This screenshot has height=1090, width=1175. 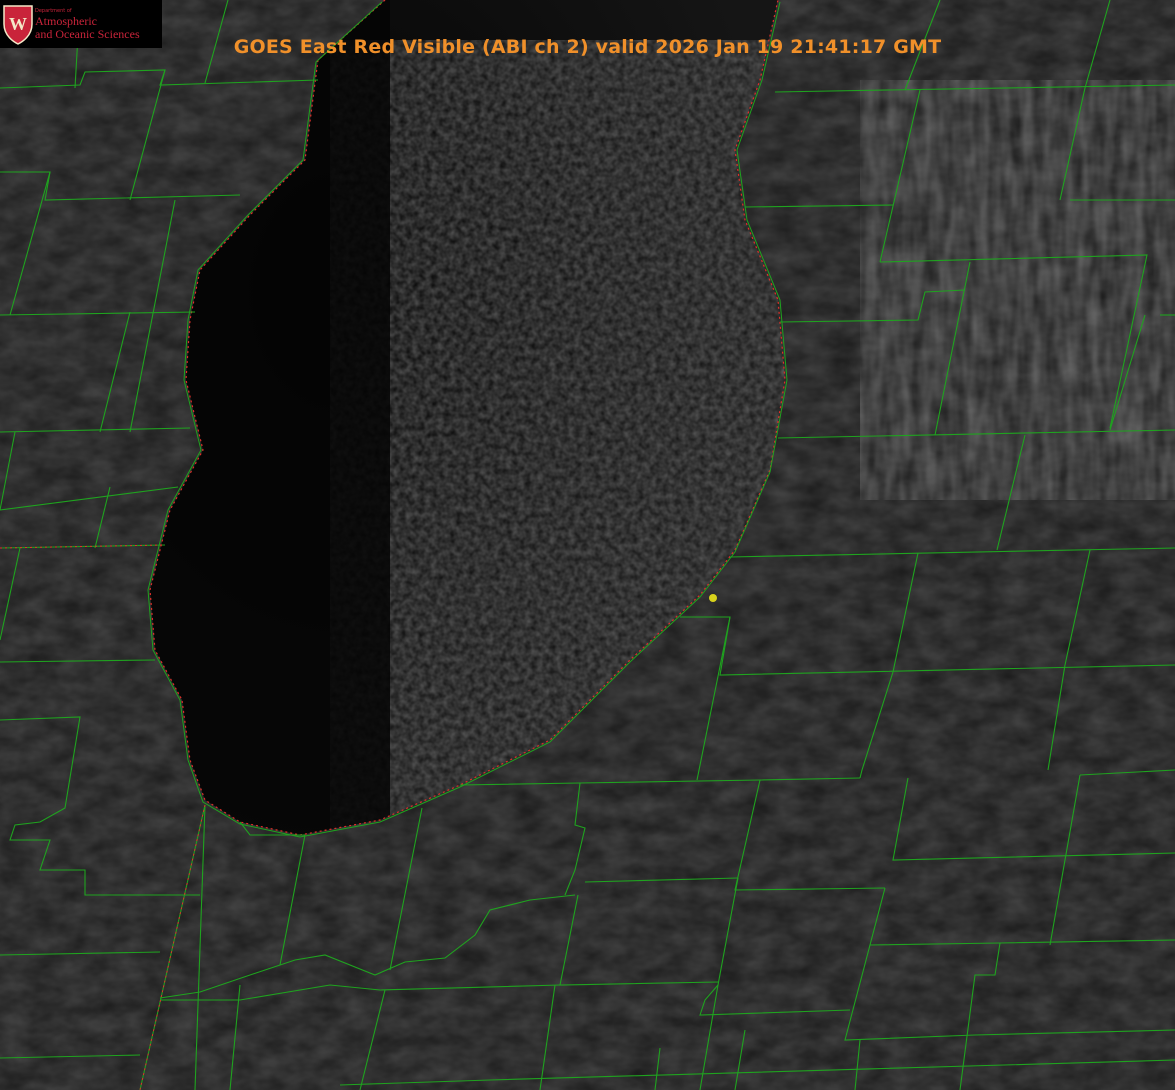 I want to click on location-marker-icon, so click(x=713, y=598).